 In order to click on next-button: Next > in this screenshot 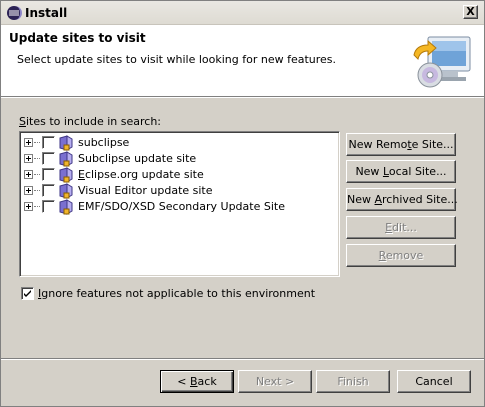, I will do `click(275, 381)`.